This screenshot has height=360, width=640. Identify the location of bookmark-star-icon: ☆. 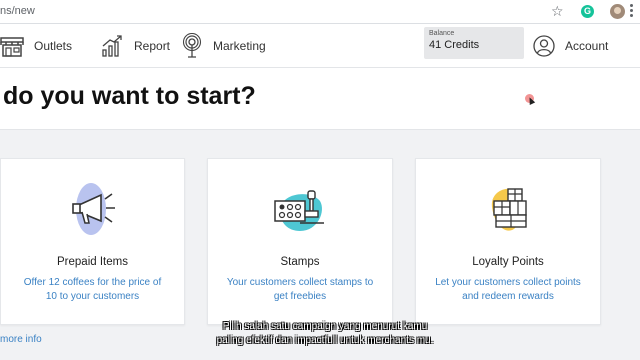
(557, 11).